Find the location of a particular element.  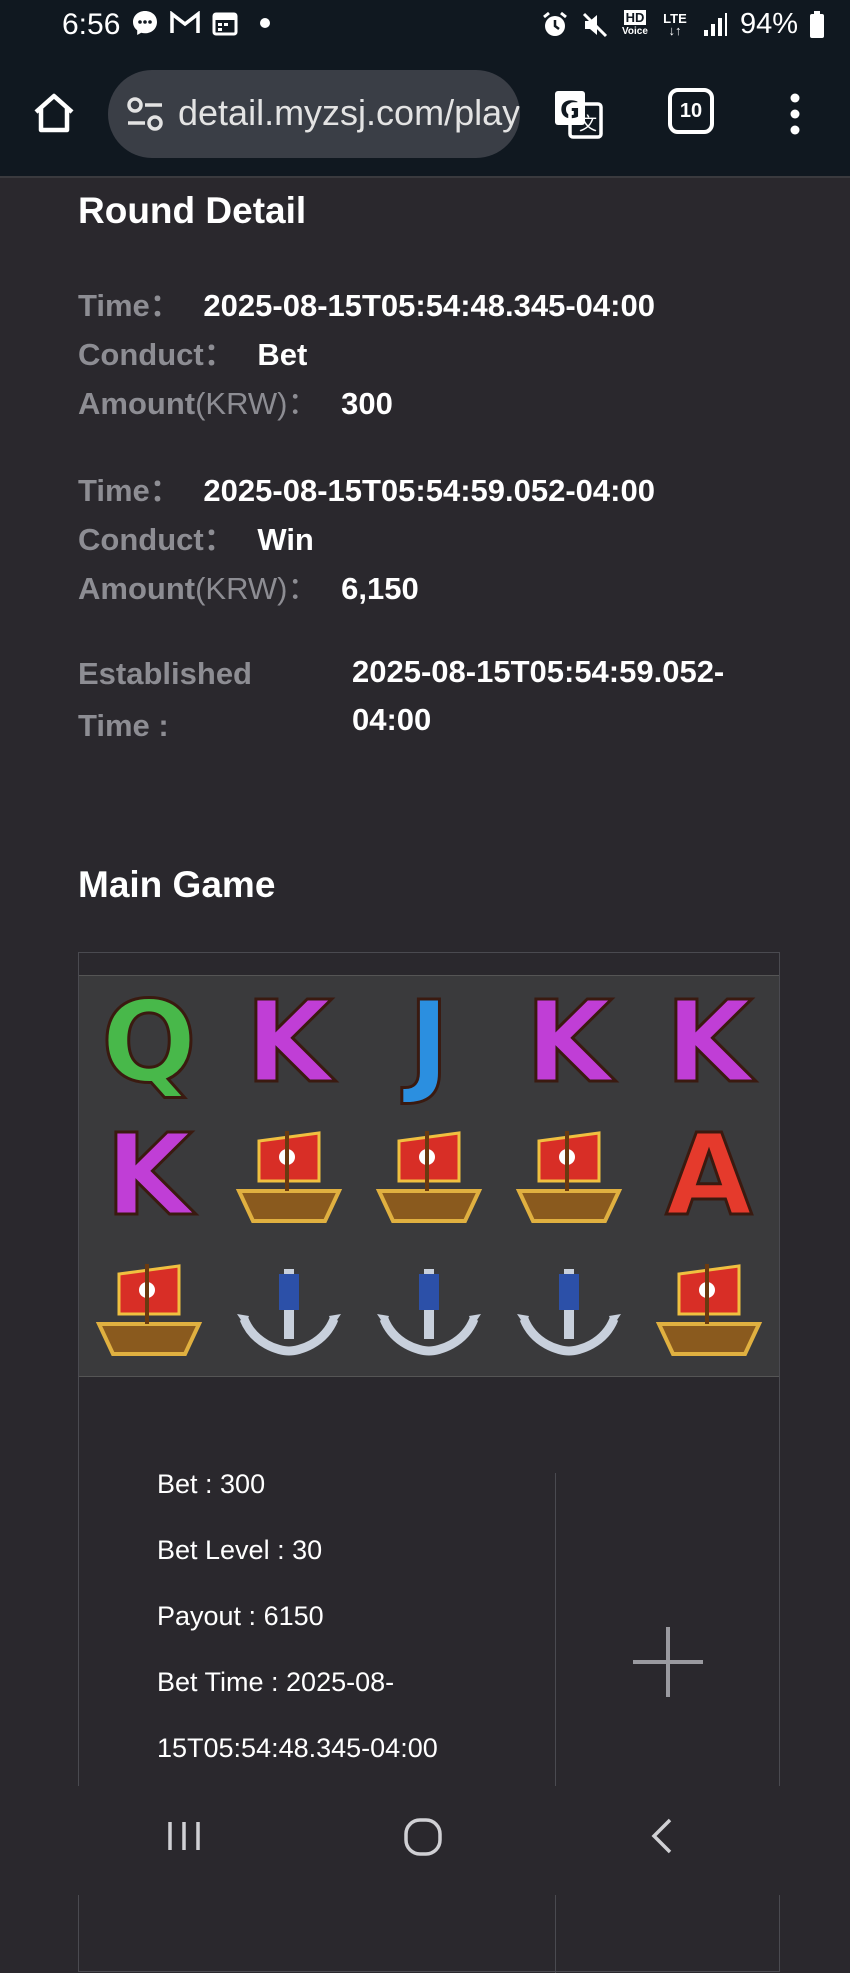

site-settings-icon is located at coordinates (145, 114).